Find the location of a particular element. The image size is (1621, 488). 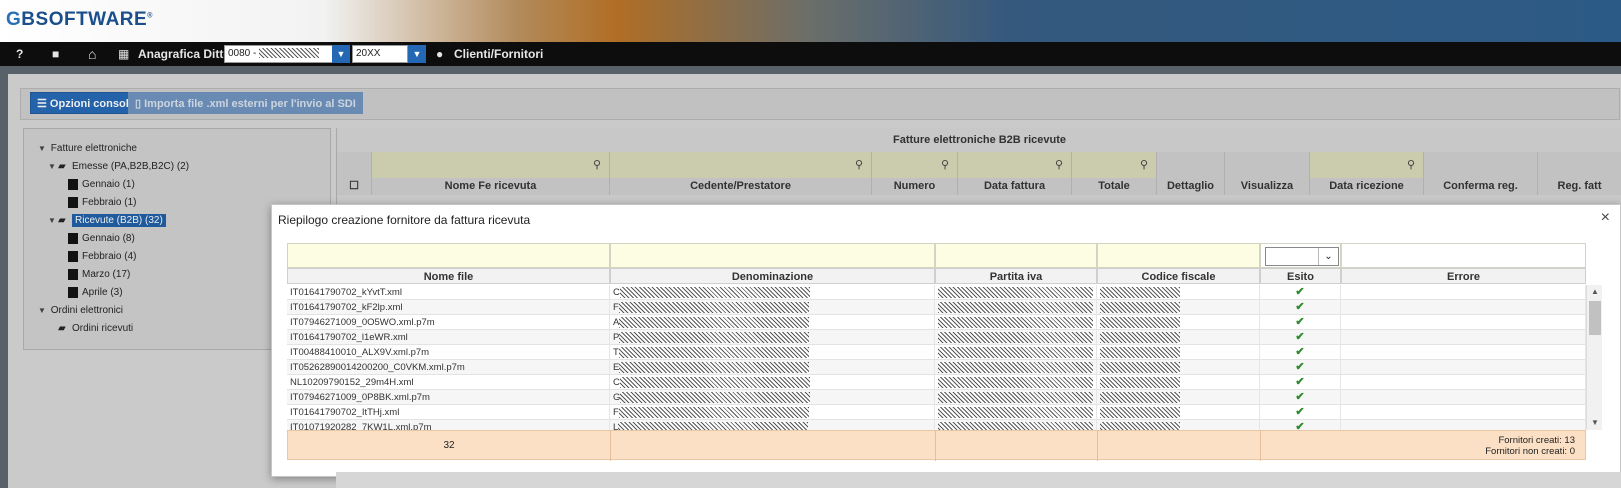

filter-codice-fiscale is located at coordinates (1178, 255).